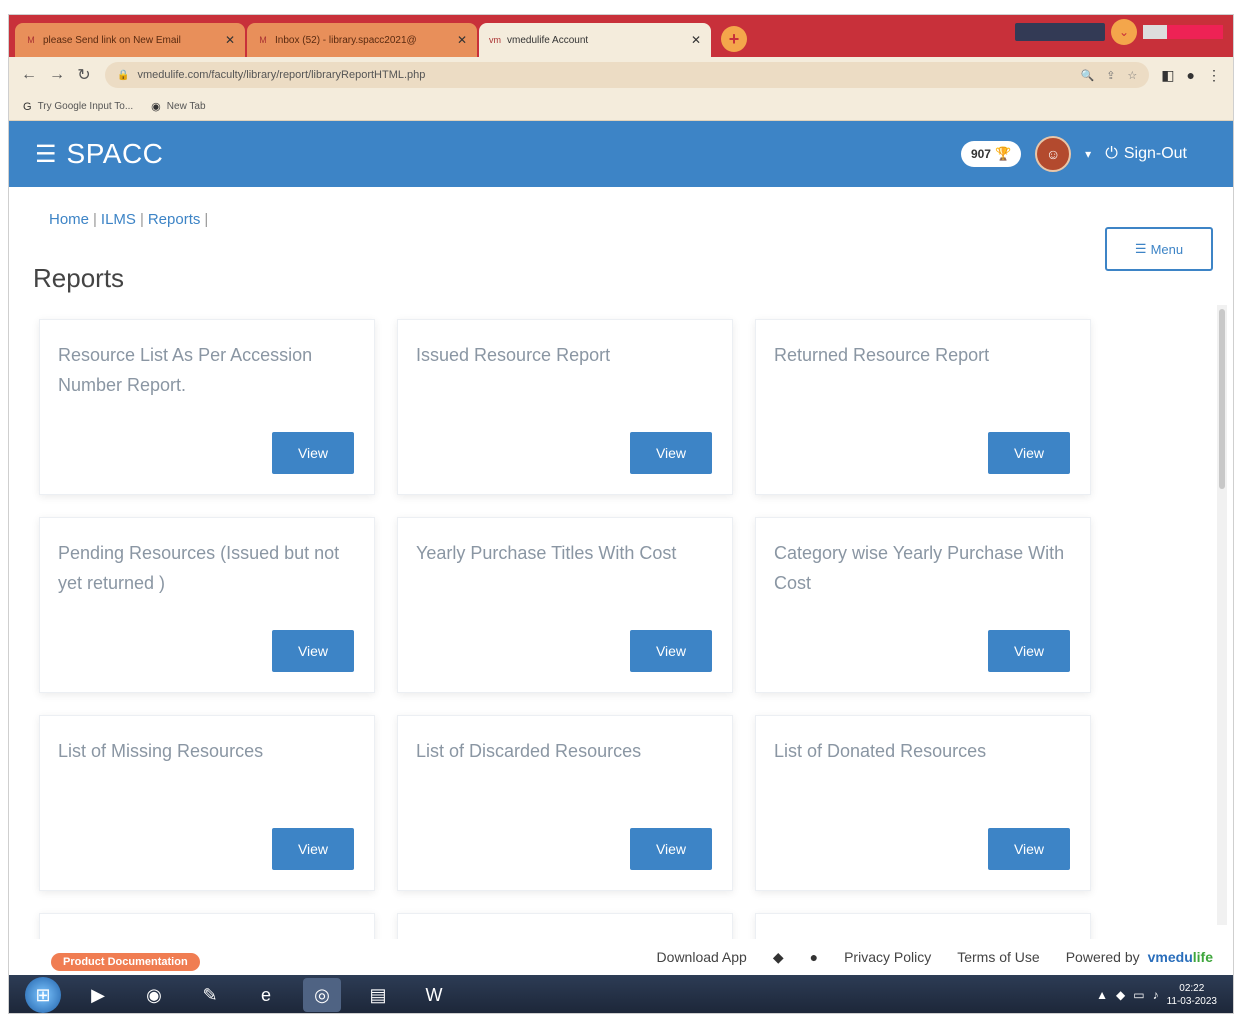 The width and height of the screenshot is (1245, 1024). I want to click on header-actions: 907 🏆 ☺ ▾ ⏻ Sign-Out, so click(1073, 154).